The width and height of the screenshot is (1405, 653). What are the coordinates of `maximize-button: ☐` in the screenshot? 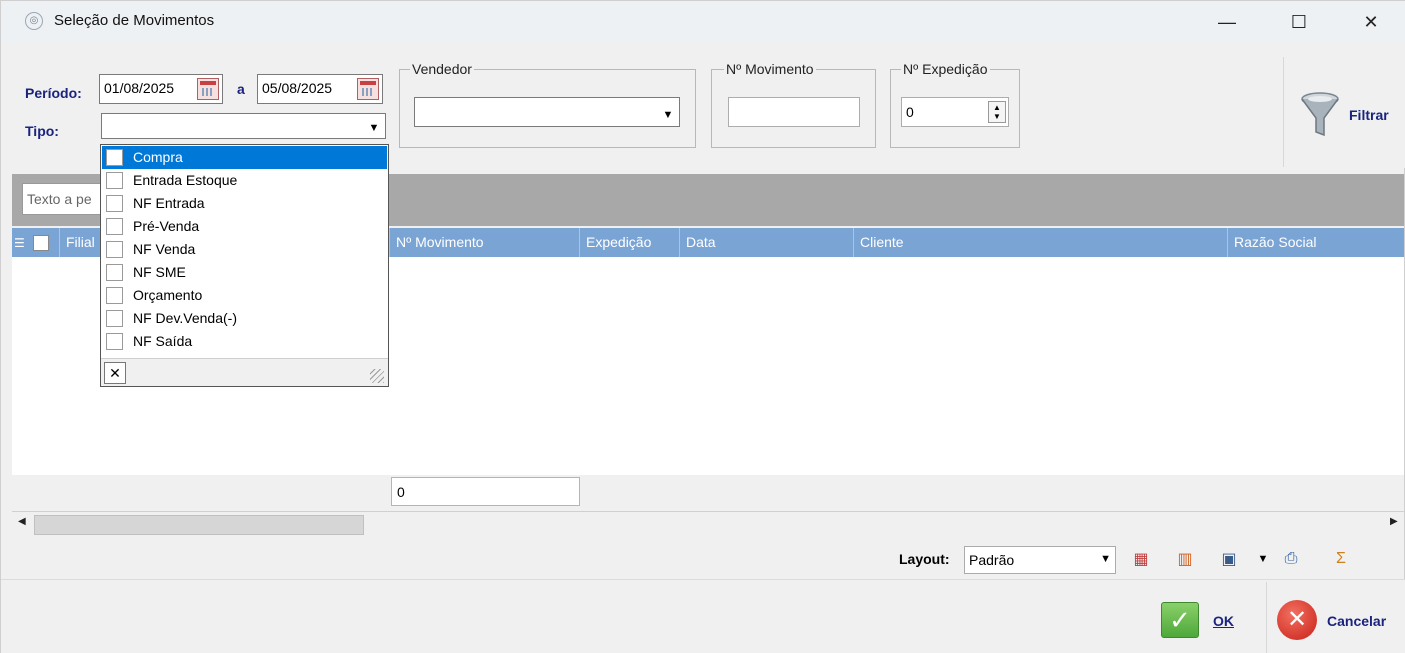 It's located at (1299, 22).